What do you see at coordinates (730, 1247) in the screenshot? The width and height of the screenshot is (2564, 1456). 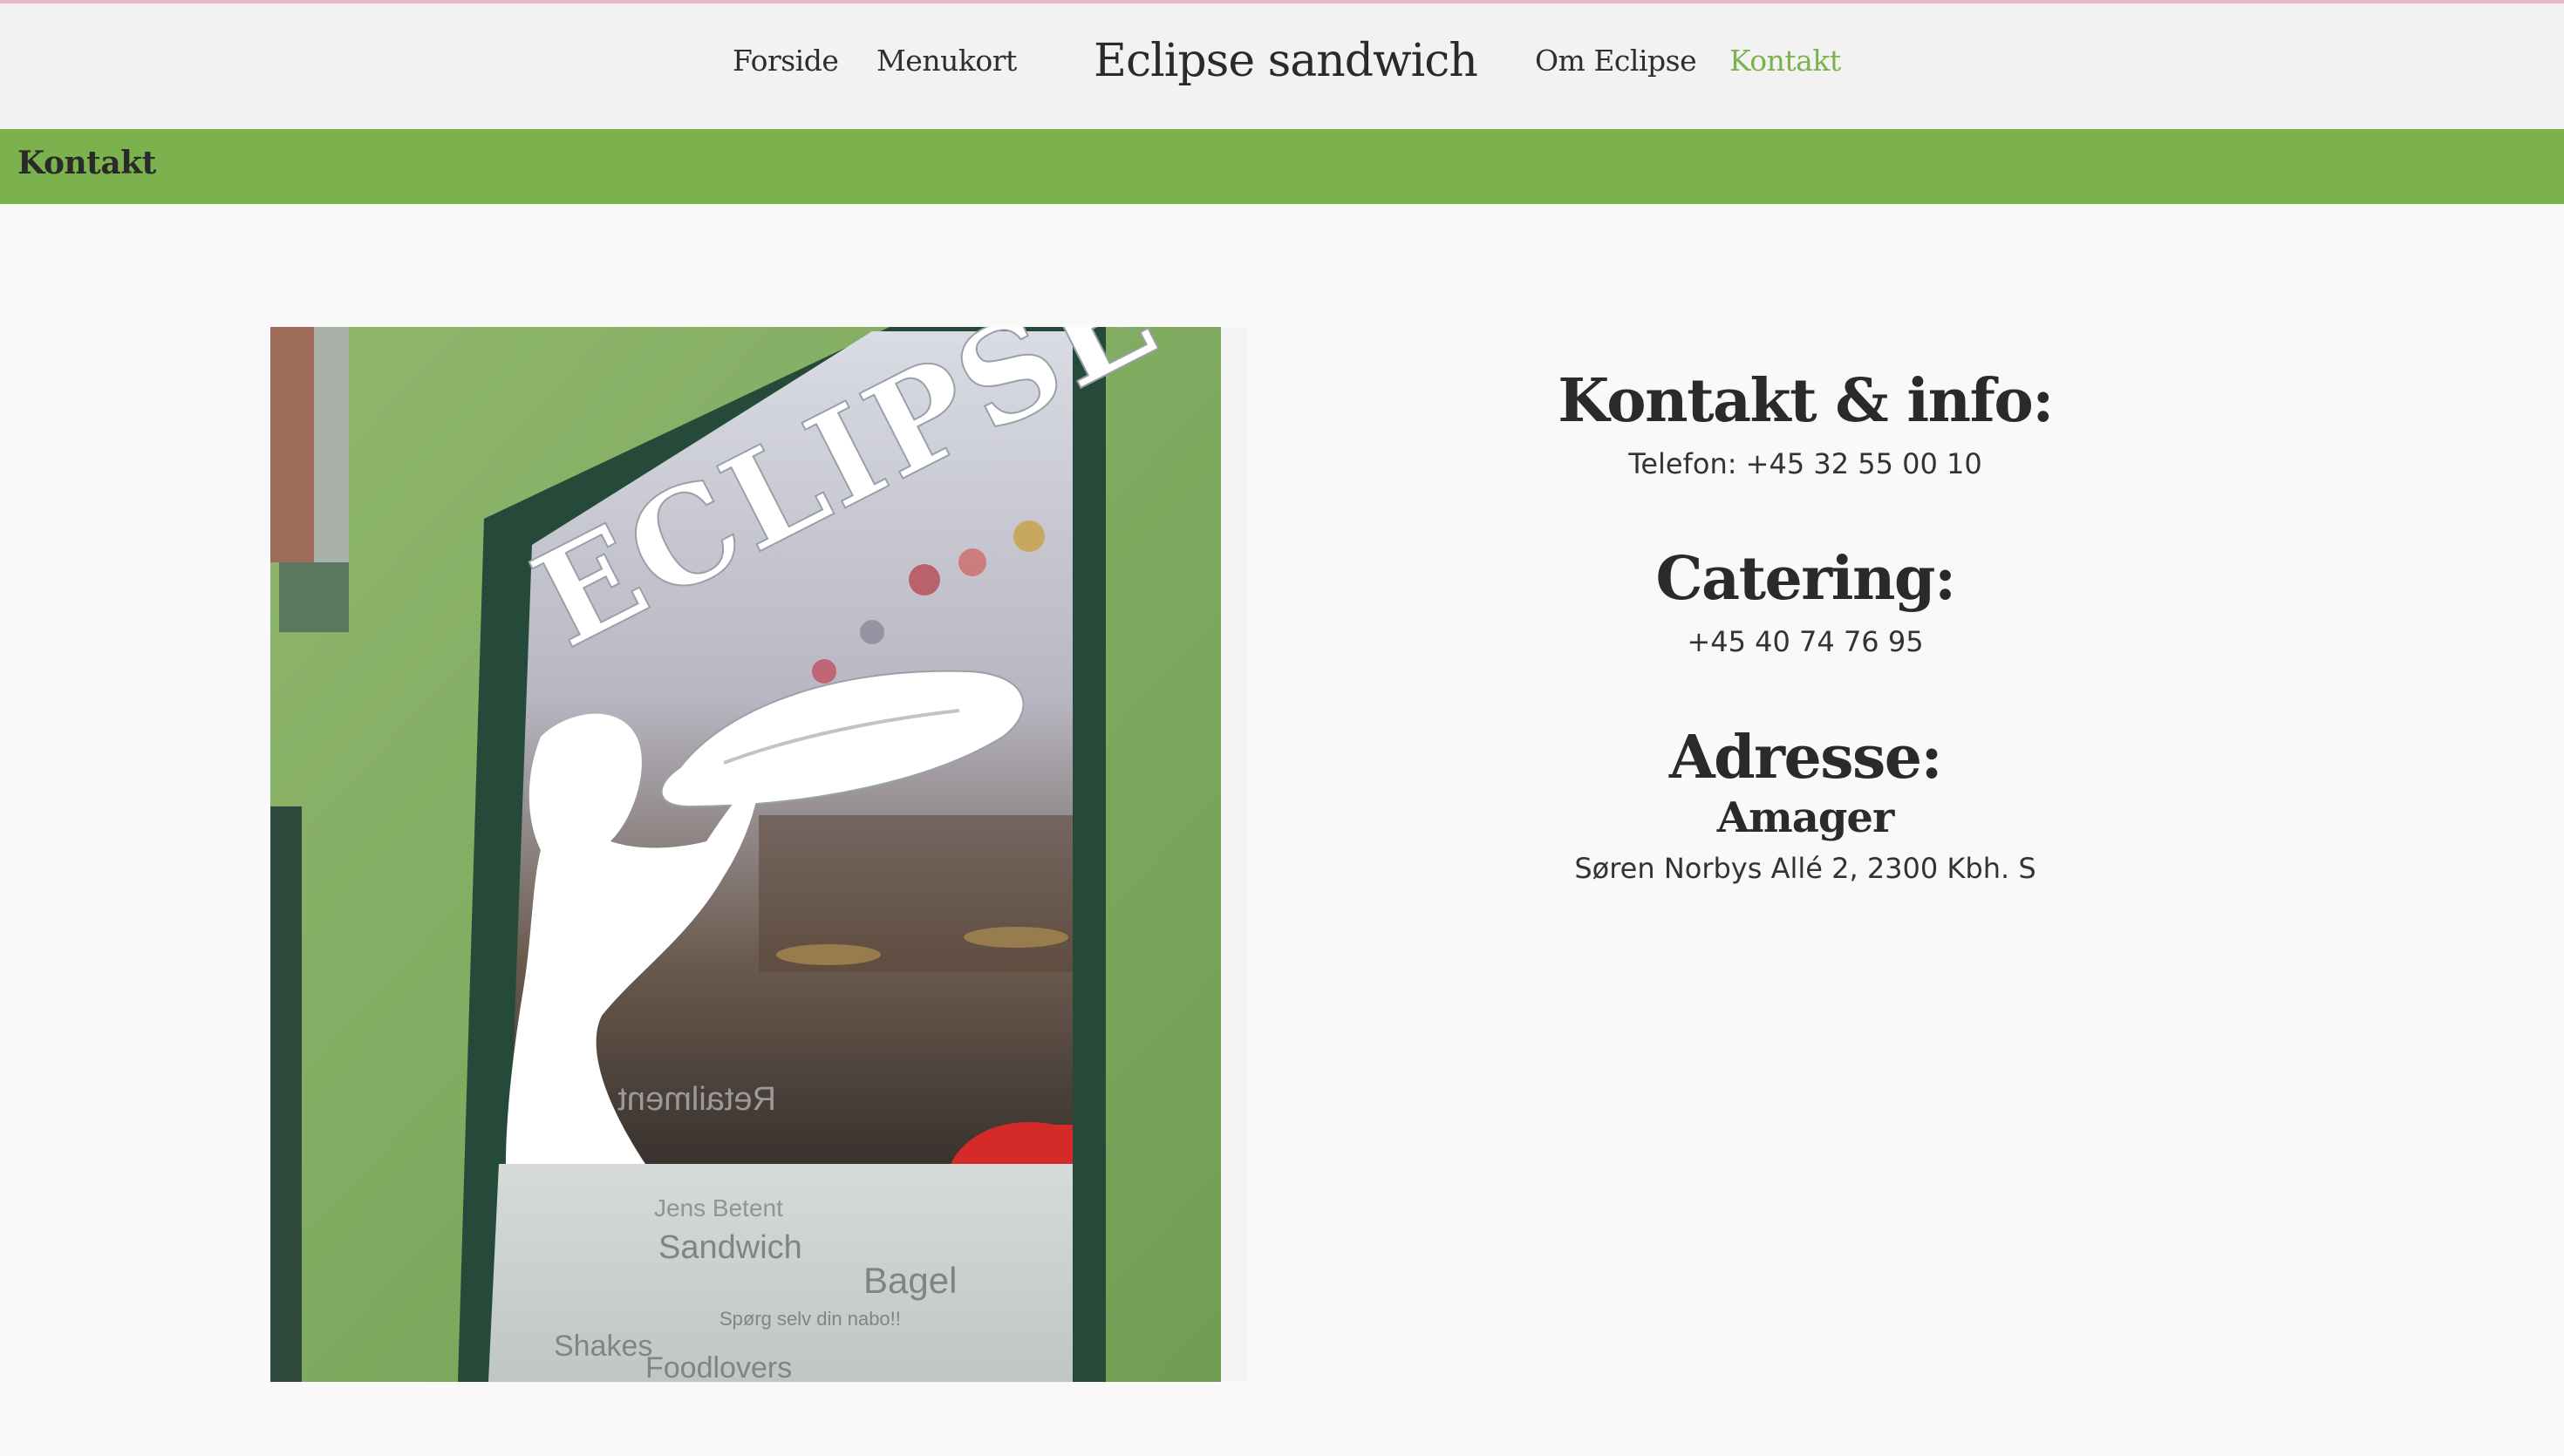 I see `window-text-sandwich: Sandwich` at bounding box center [730, 1247].